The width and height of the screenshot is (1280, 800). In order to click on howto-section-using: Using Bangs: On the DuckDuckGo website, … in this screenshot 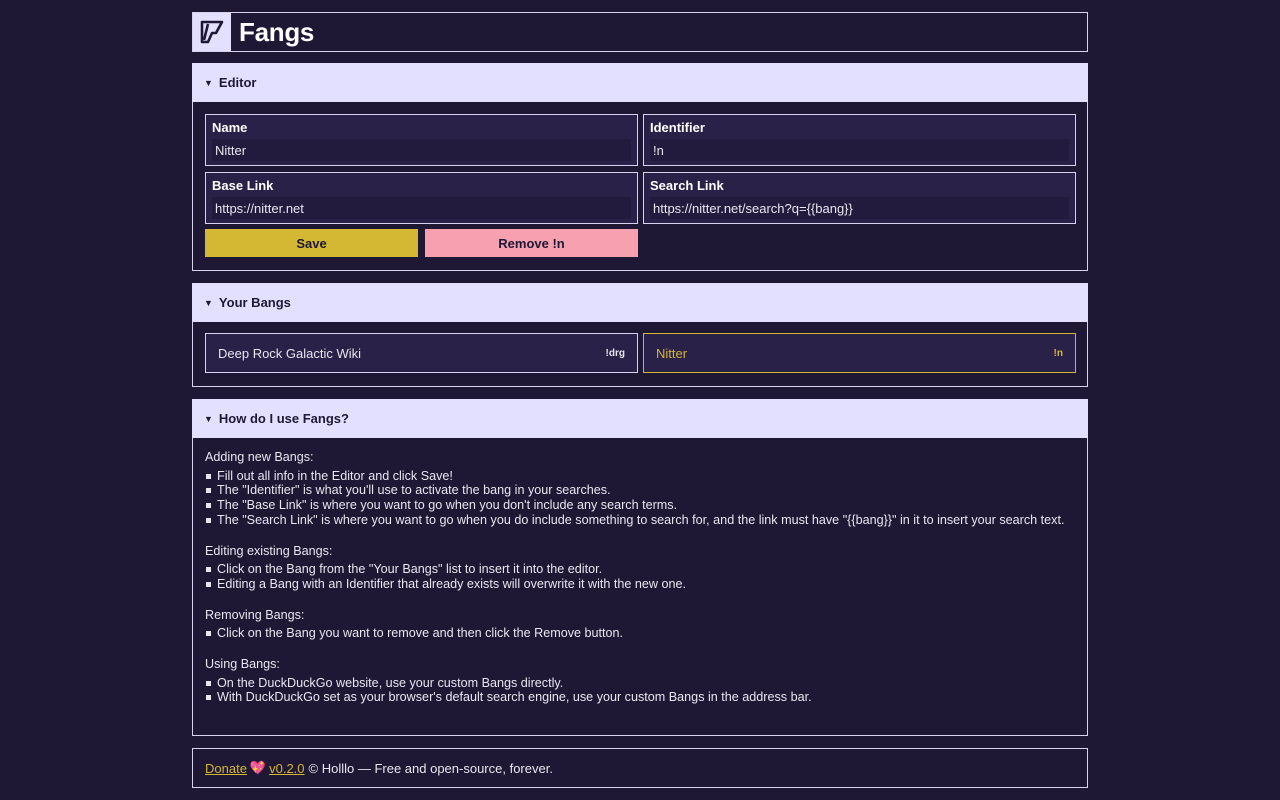, I will do `click(640, 681)`.